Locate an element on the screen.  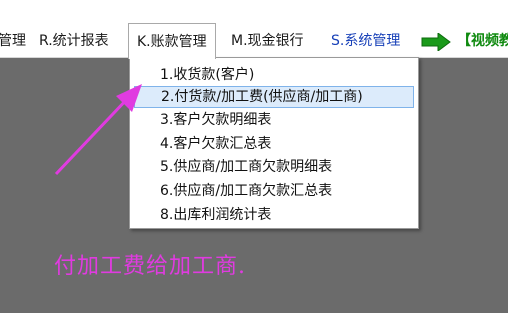
menu-item-cash-bank: M.现金银行 is located at coordinates (267, 41).